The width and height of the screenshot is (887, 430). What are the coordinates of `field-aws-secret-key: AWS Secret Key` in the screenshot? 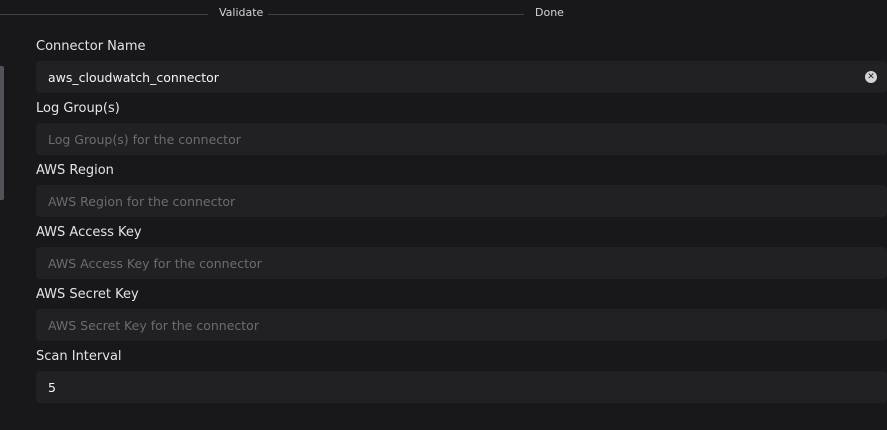 It's located at (461, 316).